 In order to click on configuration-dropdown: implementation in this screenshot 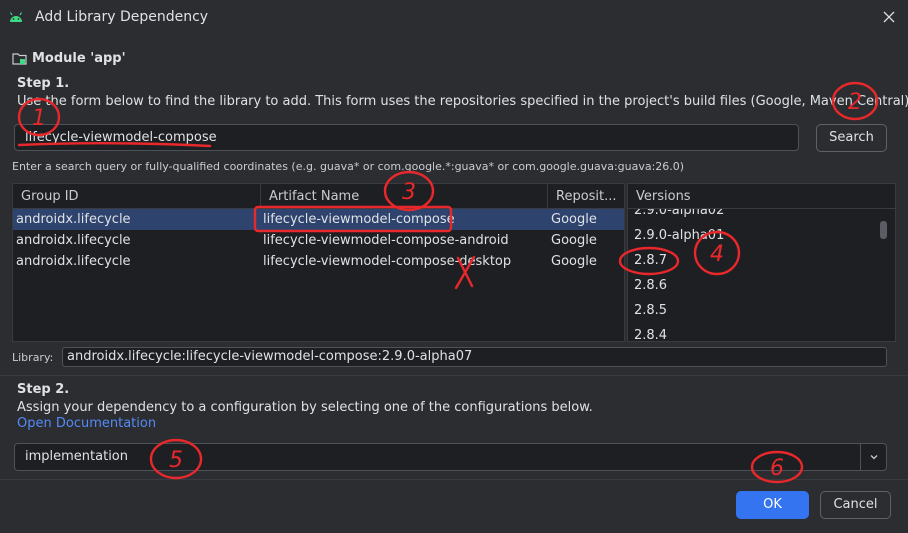, I will do `click(450, 457)`.